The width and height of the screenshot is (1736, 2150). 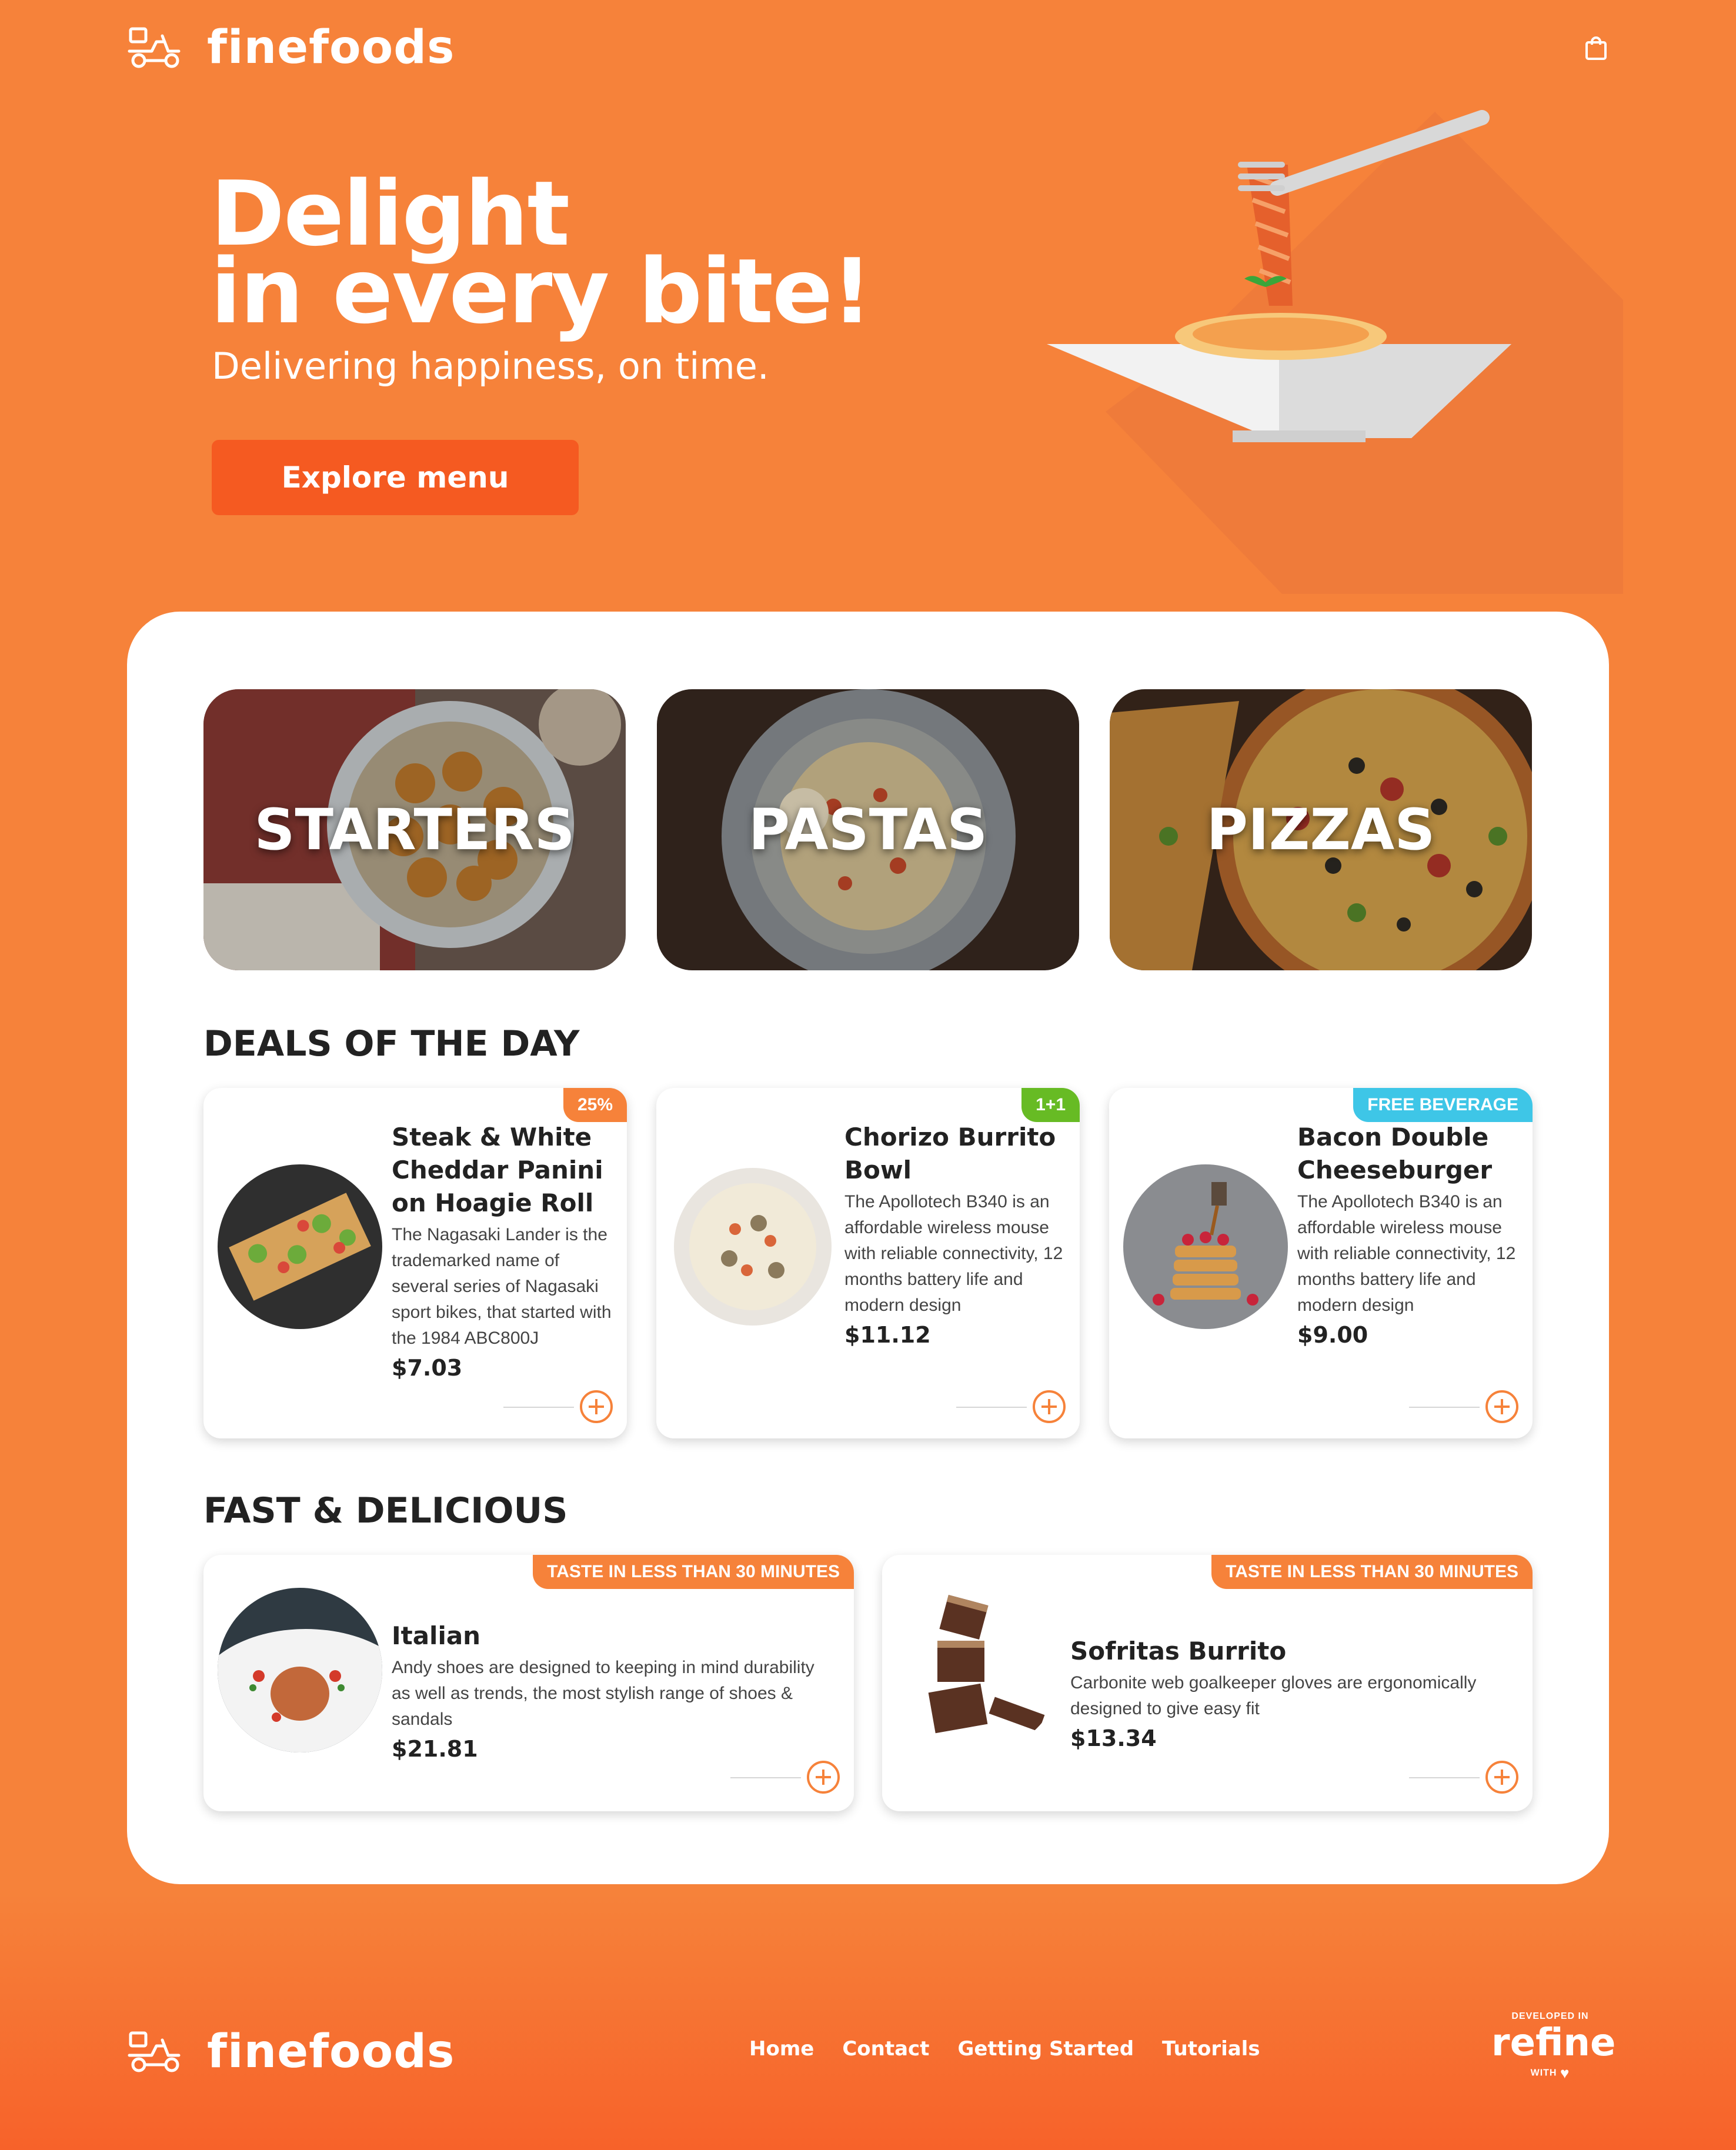 I want to click on footer-brand-logo: finefoods, so click(x=291, y=2051).